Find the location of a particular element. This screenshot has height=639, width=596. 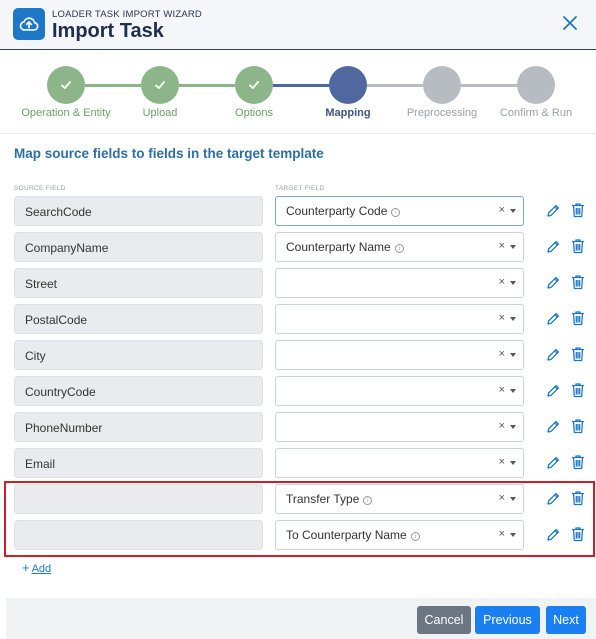

mapping-row: Email × is located at coordinates (298, 463).